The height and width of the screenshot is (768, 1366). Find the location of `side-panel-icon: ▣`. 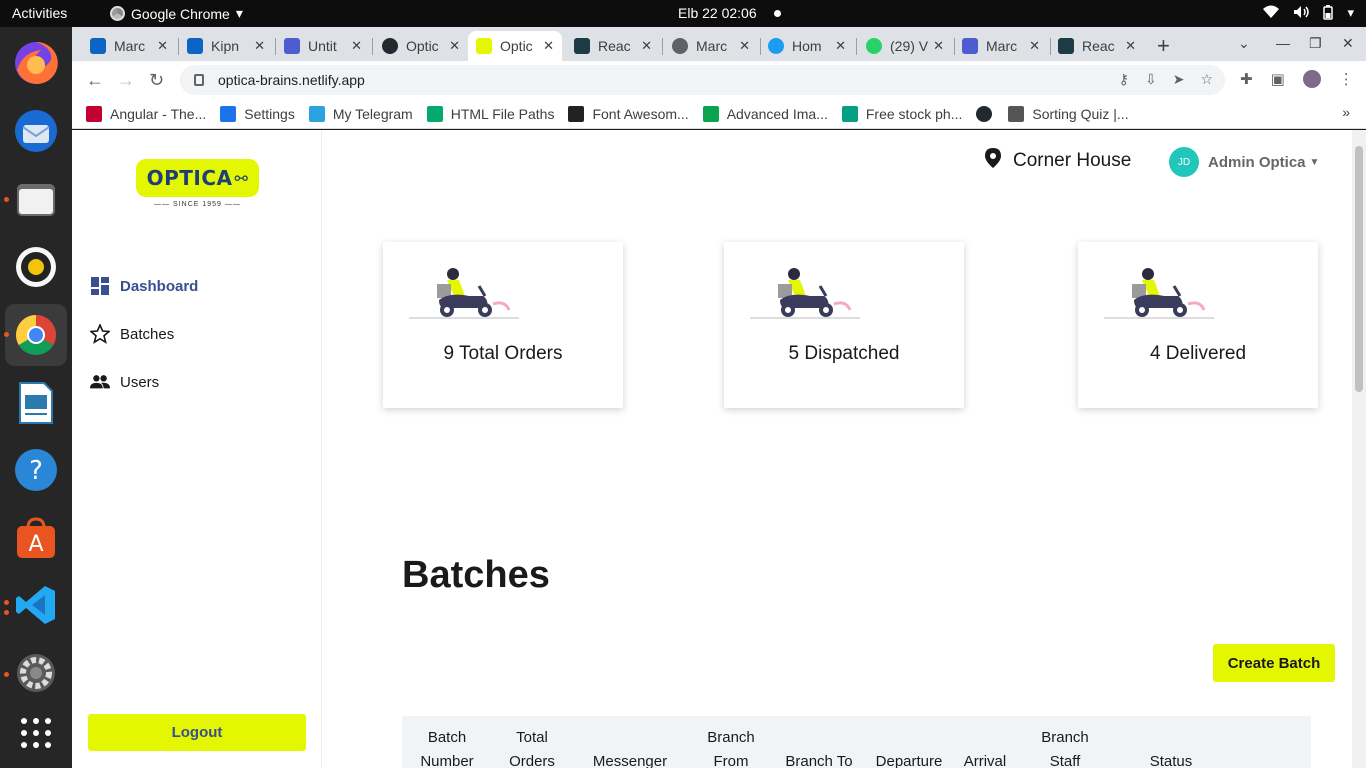

side-panel-icon: ▣ is located at coordinates (1278, 79).